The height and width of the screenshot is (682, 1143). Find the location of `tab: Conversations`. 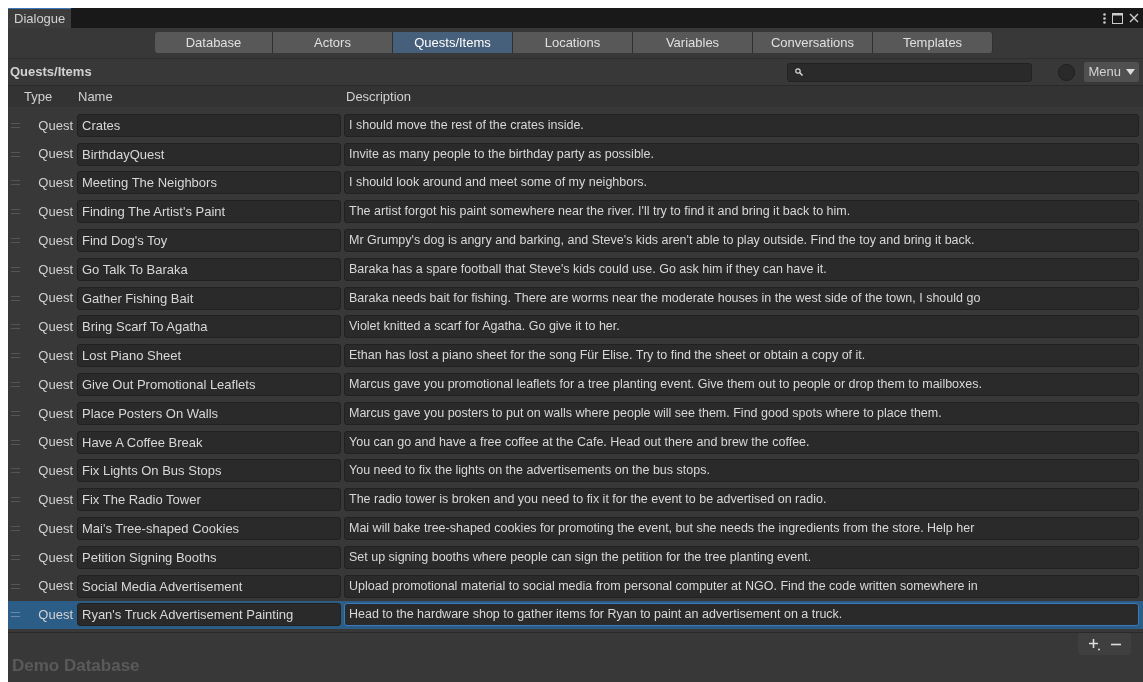

tab: Conversations is located at coordinates (813, 42).